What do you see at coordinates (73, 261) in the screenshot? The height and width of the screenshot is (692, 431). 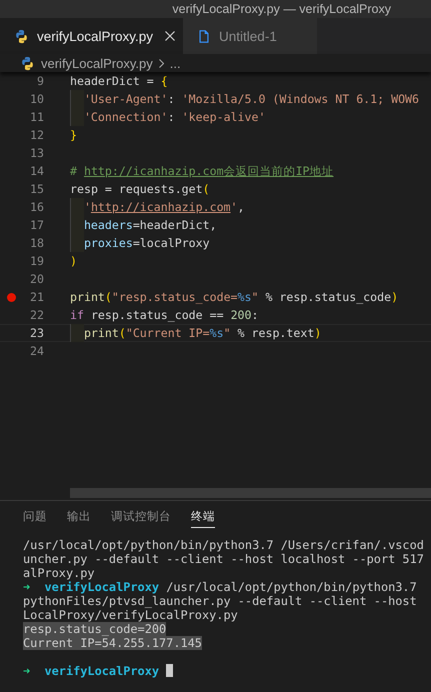 I see `code-line: )` at bounding box center [73, 261].